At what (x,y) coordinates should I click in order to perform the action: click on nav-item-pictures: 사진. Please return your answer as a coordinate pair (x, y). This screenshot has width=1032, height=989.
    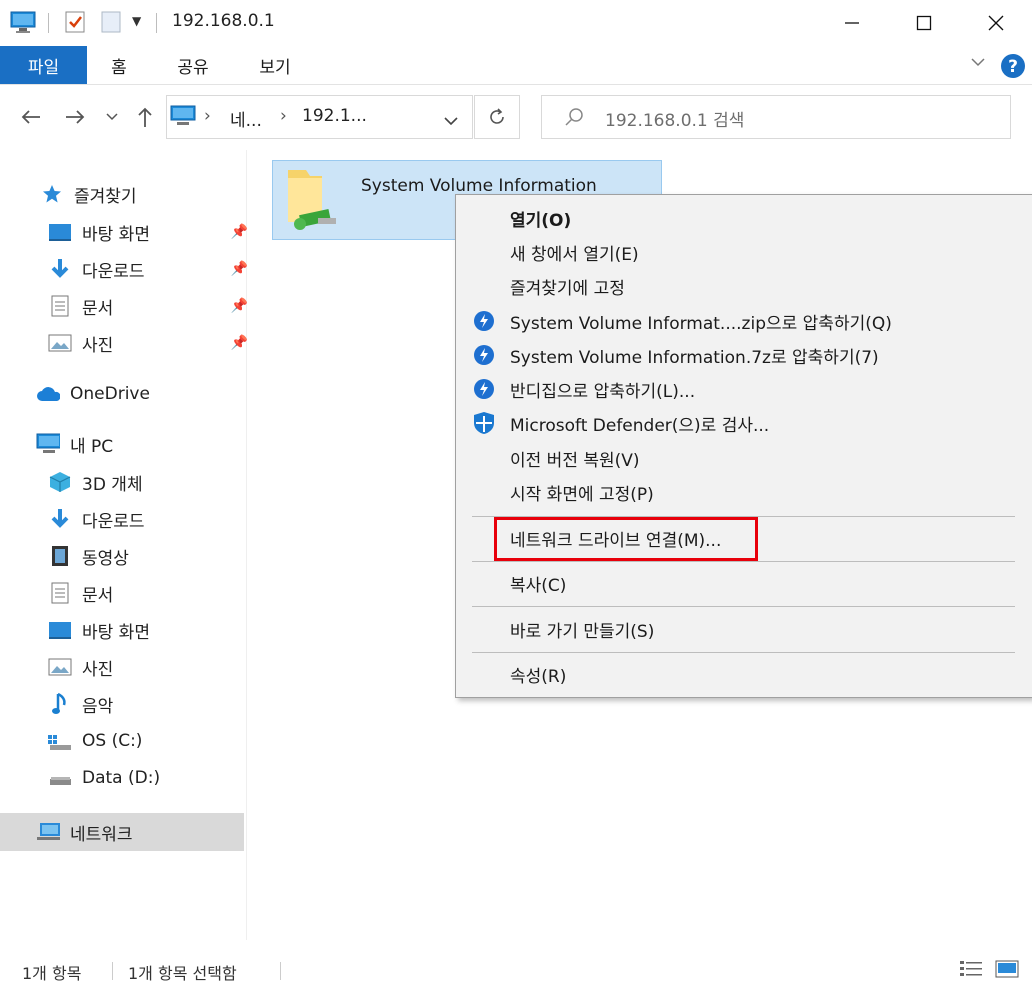
    Looking at the image, I should click on (146, 667).